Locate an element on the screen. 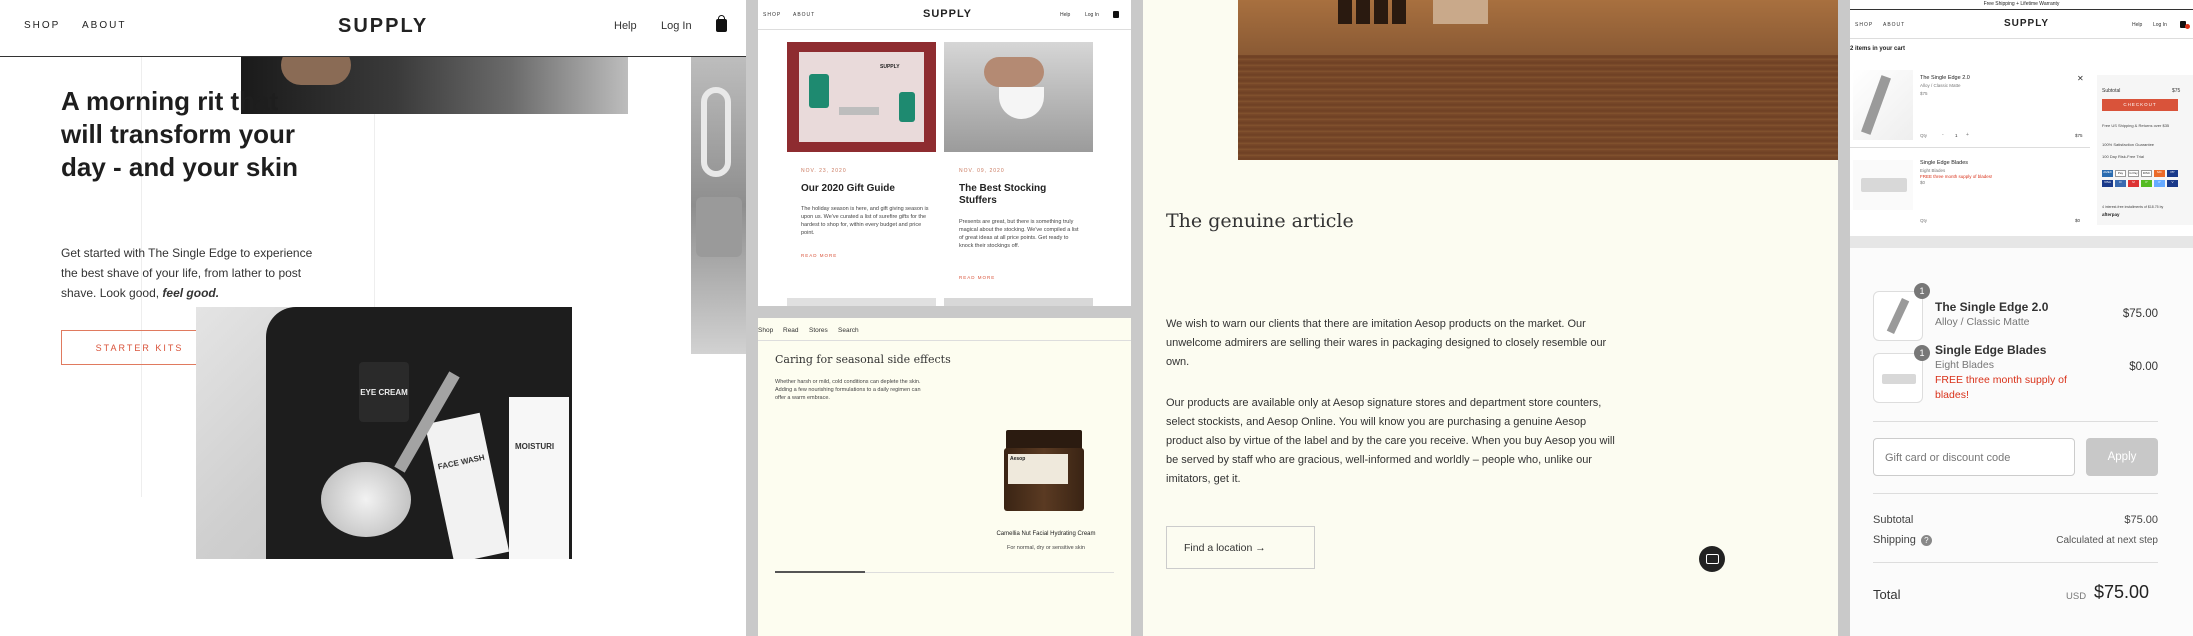 This screenshot has height=636, width=2193. cart-nav-about: ABOUT is located at coordinates (1894, 25).